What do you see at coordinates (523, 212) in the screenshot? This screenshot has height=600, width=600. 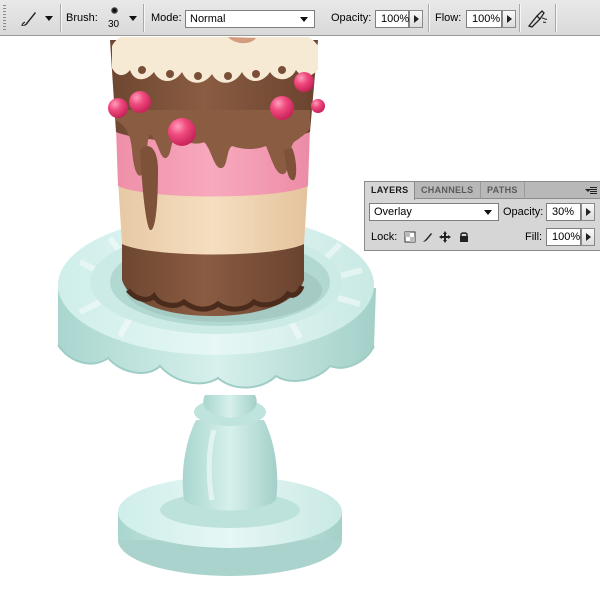 I see `layer-opacity-label: Opacity:` at bounding box center [523, 212].